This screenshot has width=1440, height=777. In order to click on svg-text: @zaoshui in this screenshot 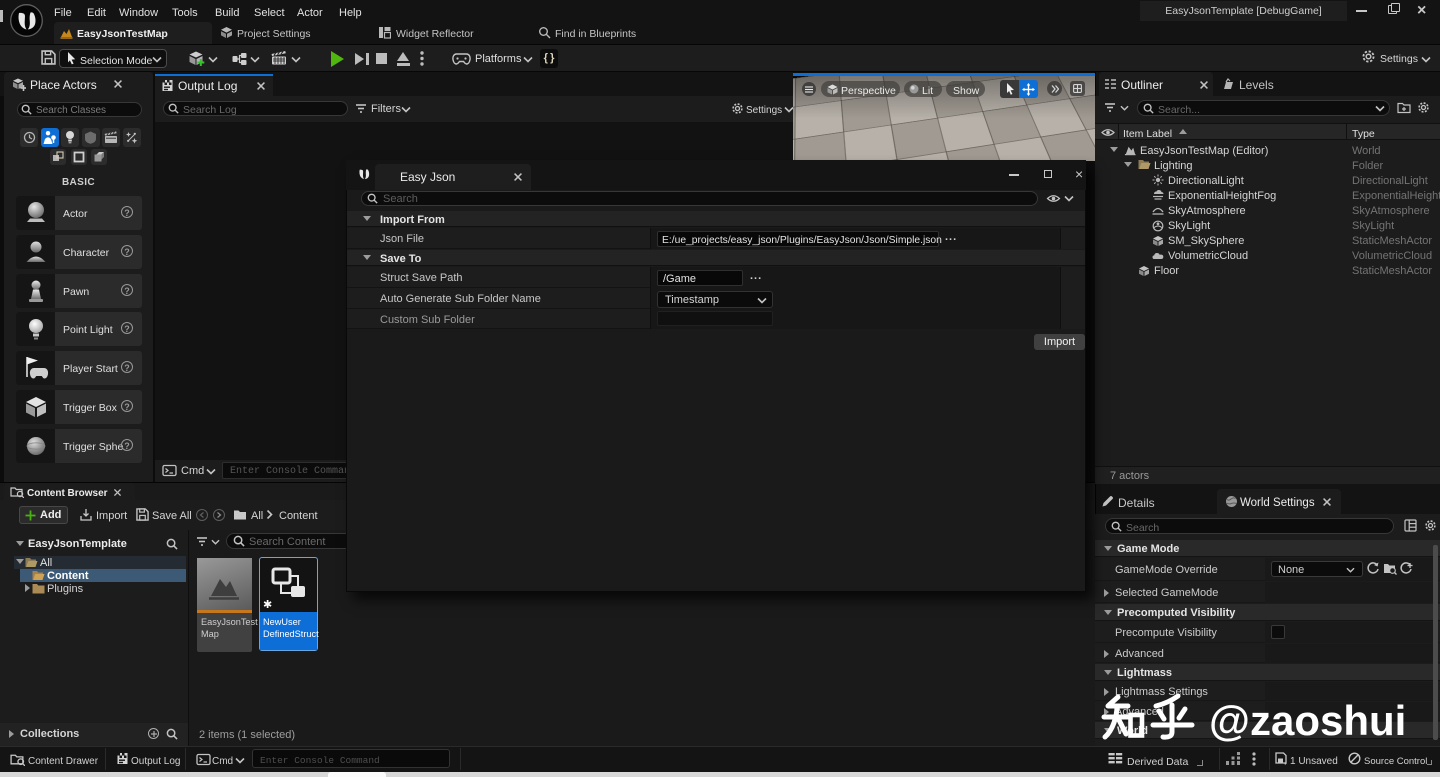, I will do `click(1307, 720)`.